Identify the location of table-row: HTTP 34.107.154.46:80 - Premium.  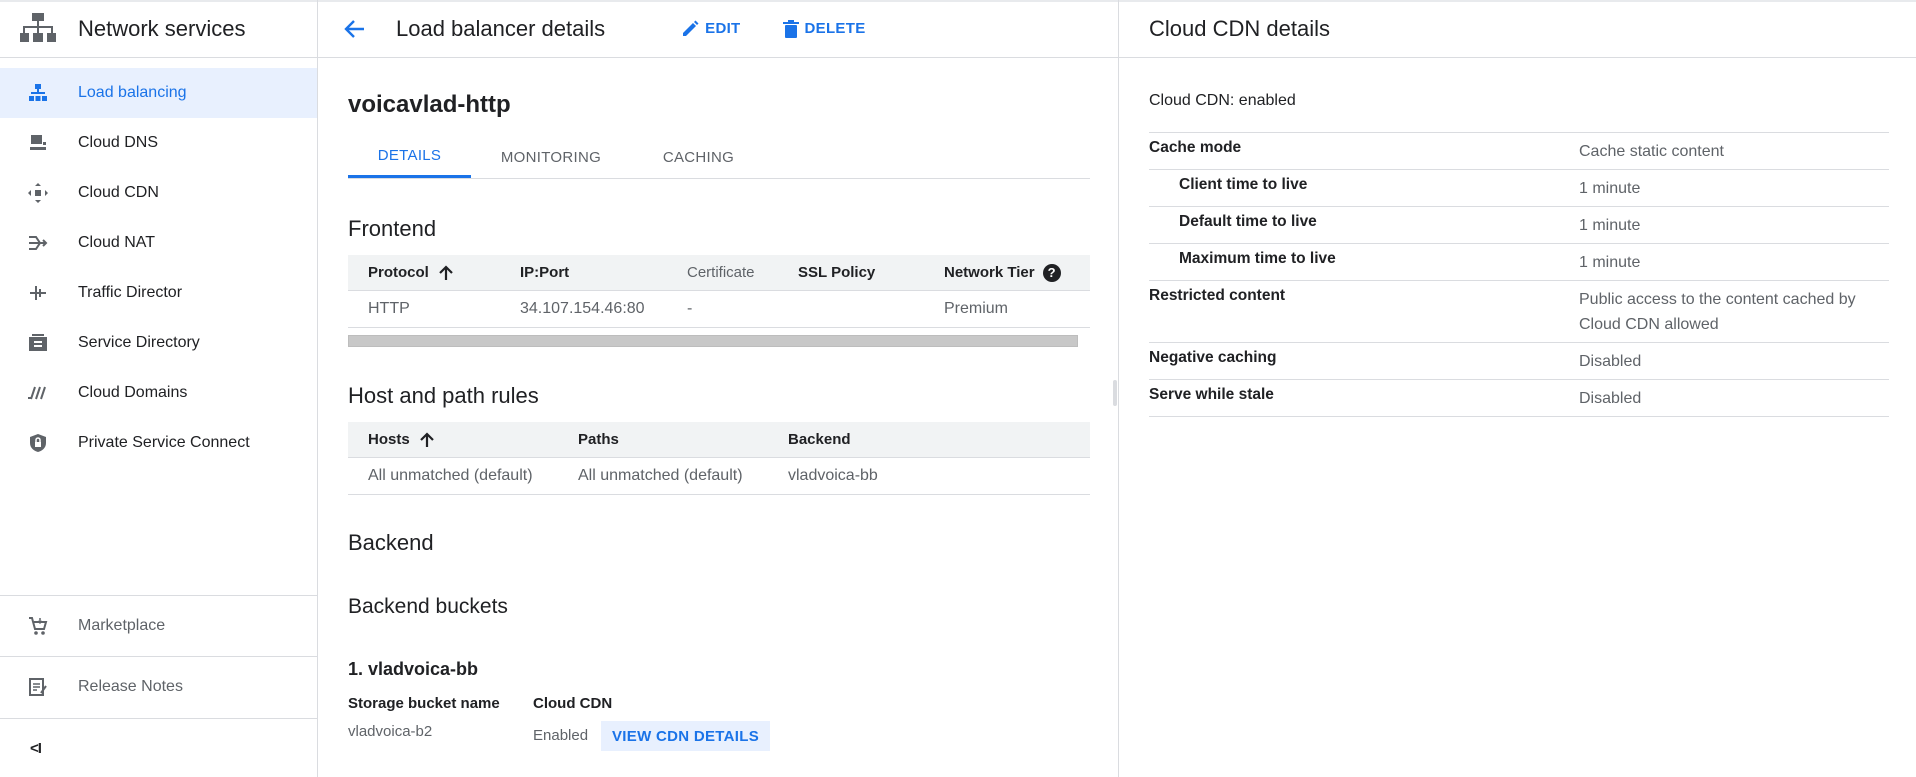
(719, 309).